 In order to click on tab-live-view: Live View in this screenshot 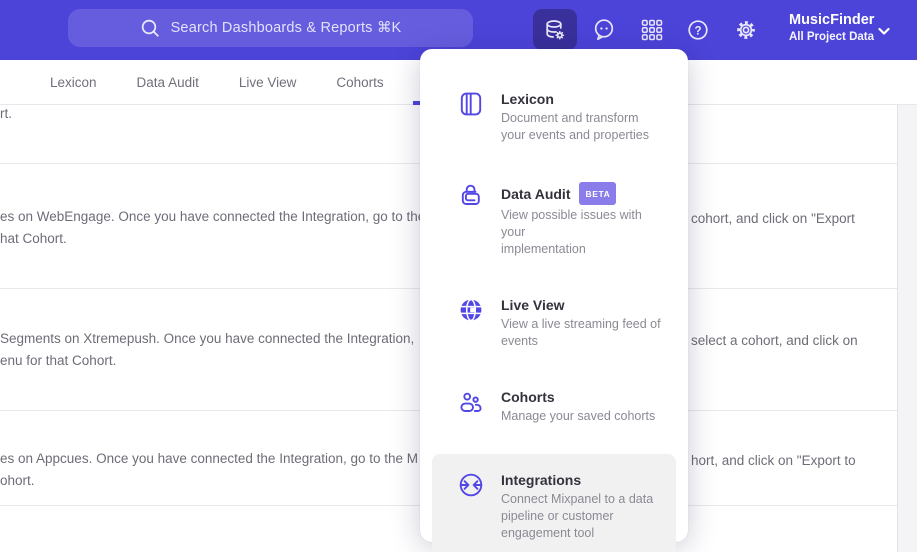, I will do `click(268, 82)`.